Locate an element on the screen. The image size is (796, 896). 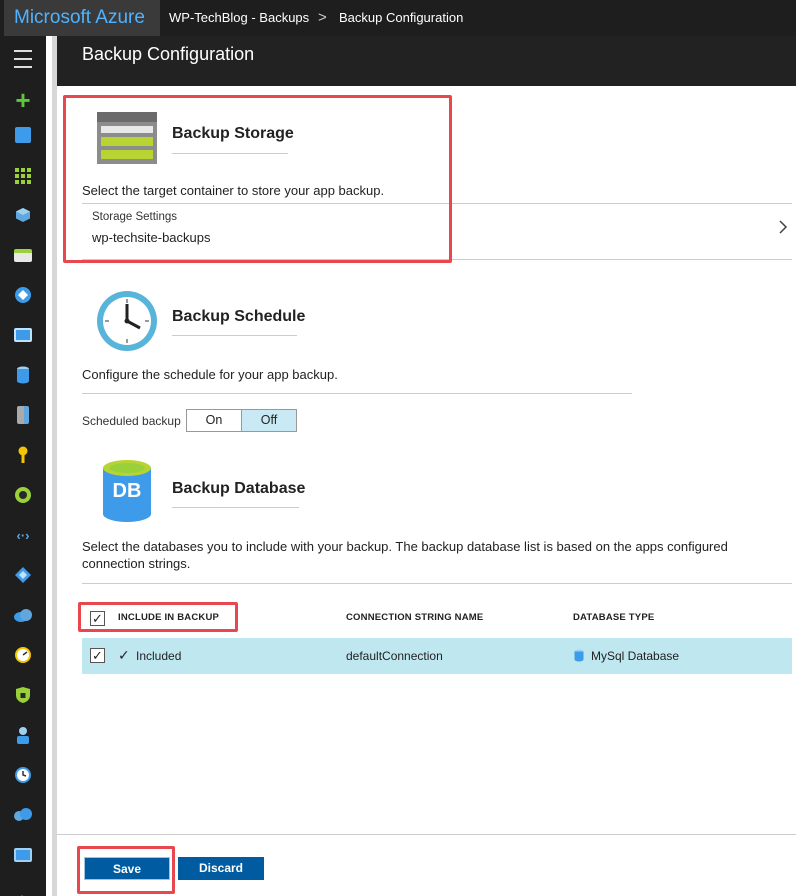
scheduled-backup-label: Scheduled backup is located at coordinates (131, 421).